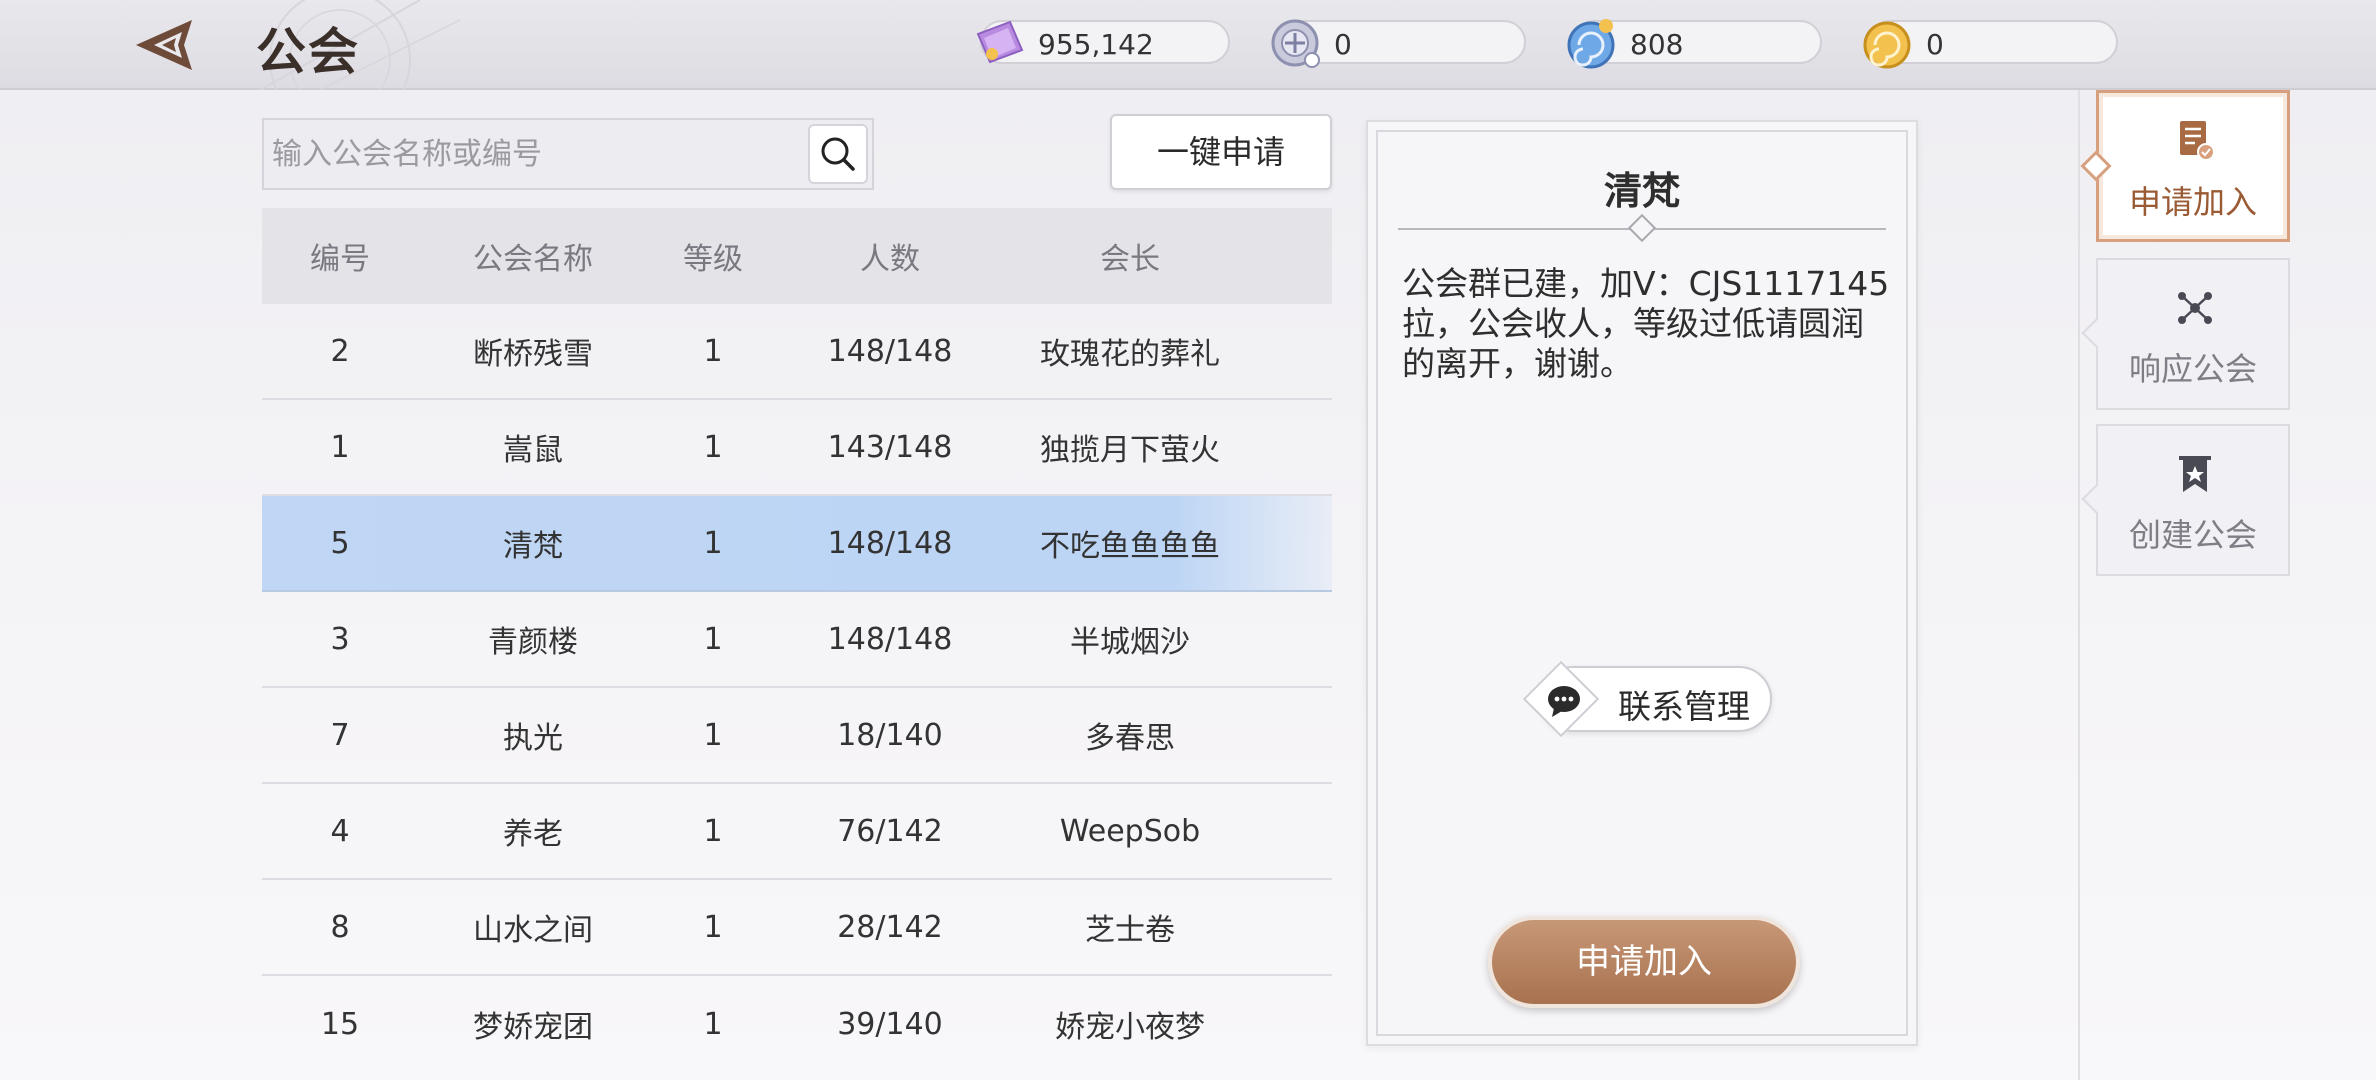  I want to click on apply-join-button: 申请加入, so click(1644, 962).